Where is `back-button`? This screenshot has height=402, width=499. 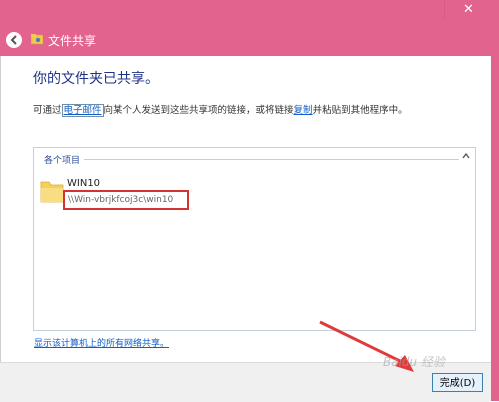 back-button is located at coordinates (14, 40).